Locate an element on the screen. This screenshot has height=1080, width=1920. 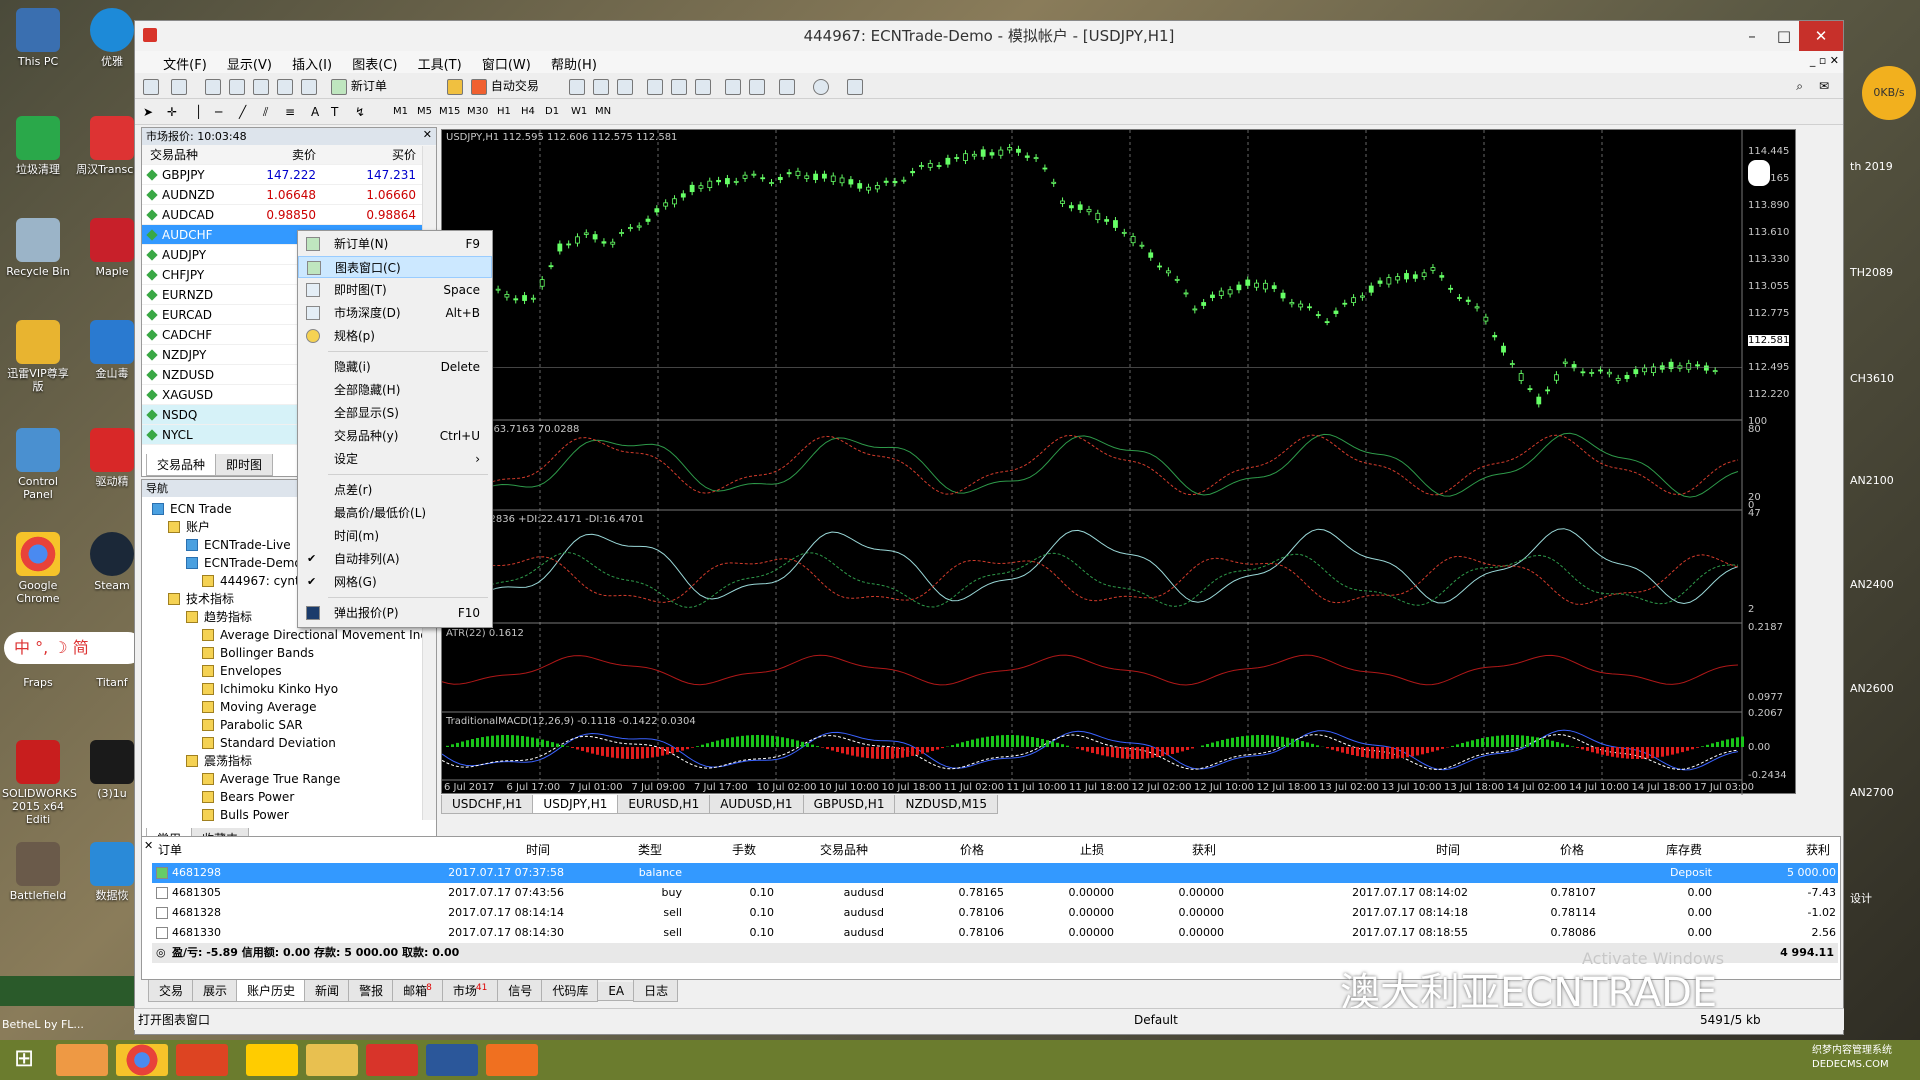
ime-bar: 中 °, ☽ 简 is located at coordinates (74, 648).